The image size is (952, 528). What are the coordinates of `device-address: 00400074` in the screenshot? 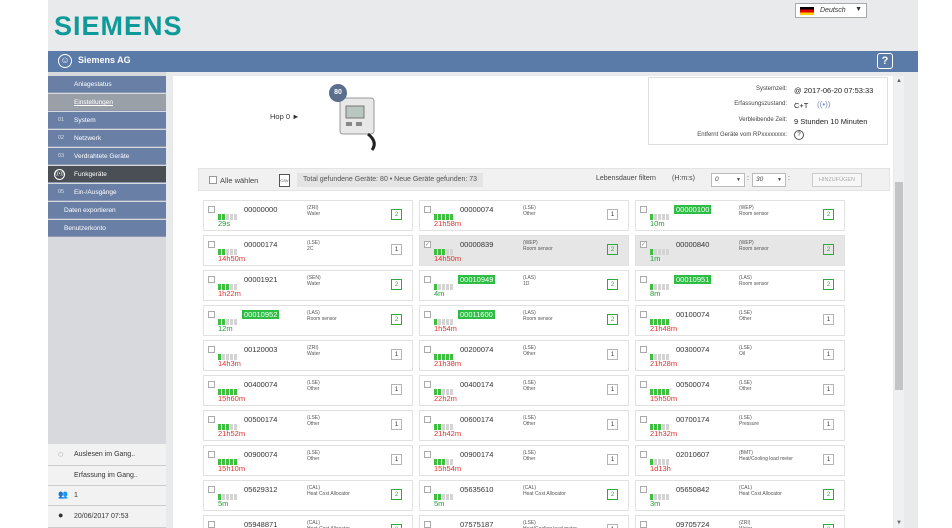 It's located at (261, 384).